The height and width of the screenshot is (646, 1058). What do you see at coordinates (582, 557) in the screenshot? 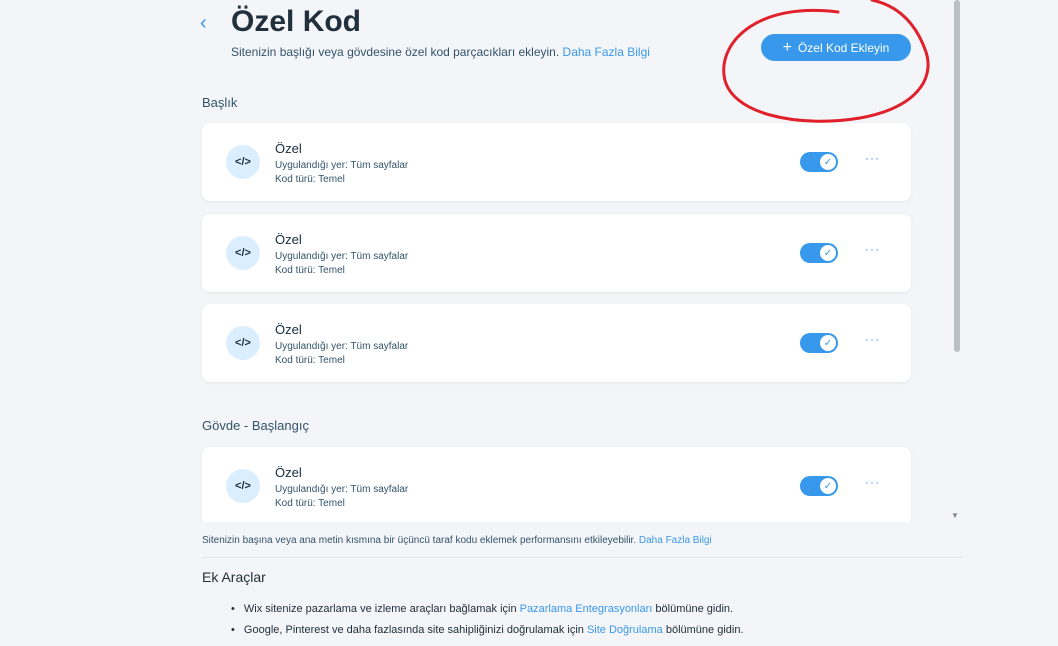
I see `divider` at bounding box center [582, 557].